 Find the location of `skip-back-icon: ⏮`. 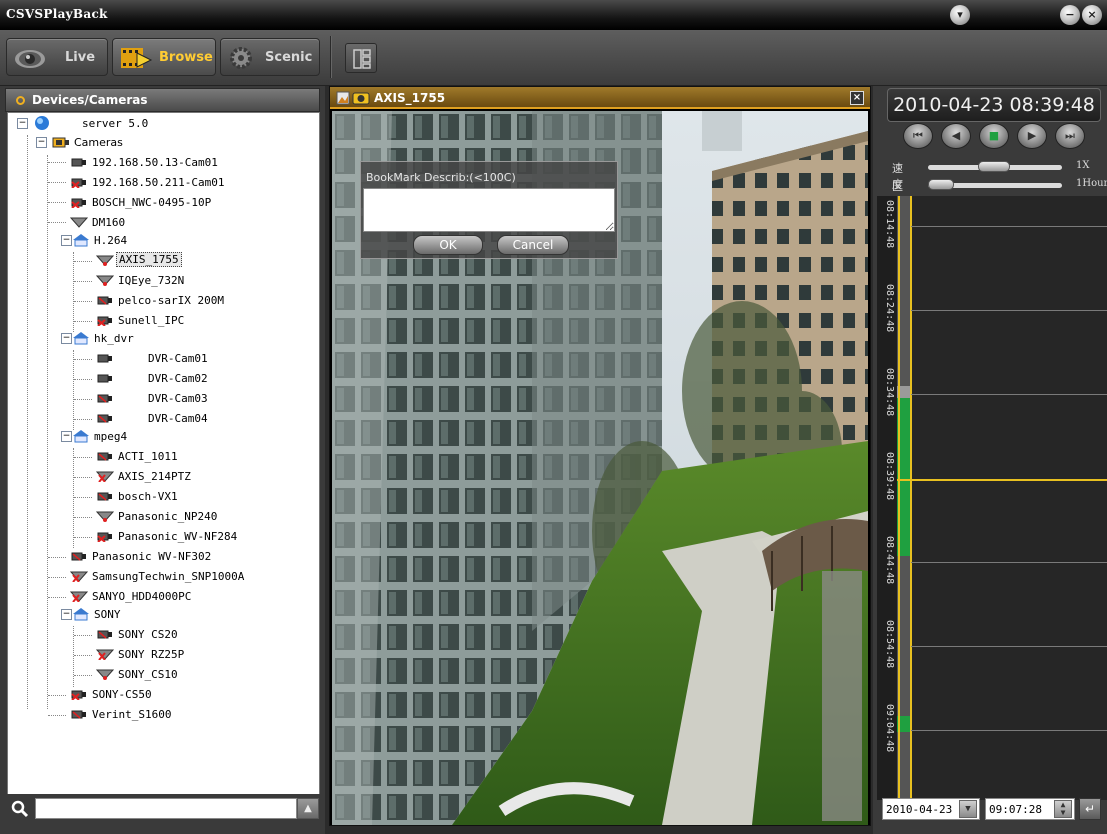

skip-back-icon: ⏮ is located at coordinates (918, 135).